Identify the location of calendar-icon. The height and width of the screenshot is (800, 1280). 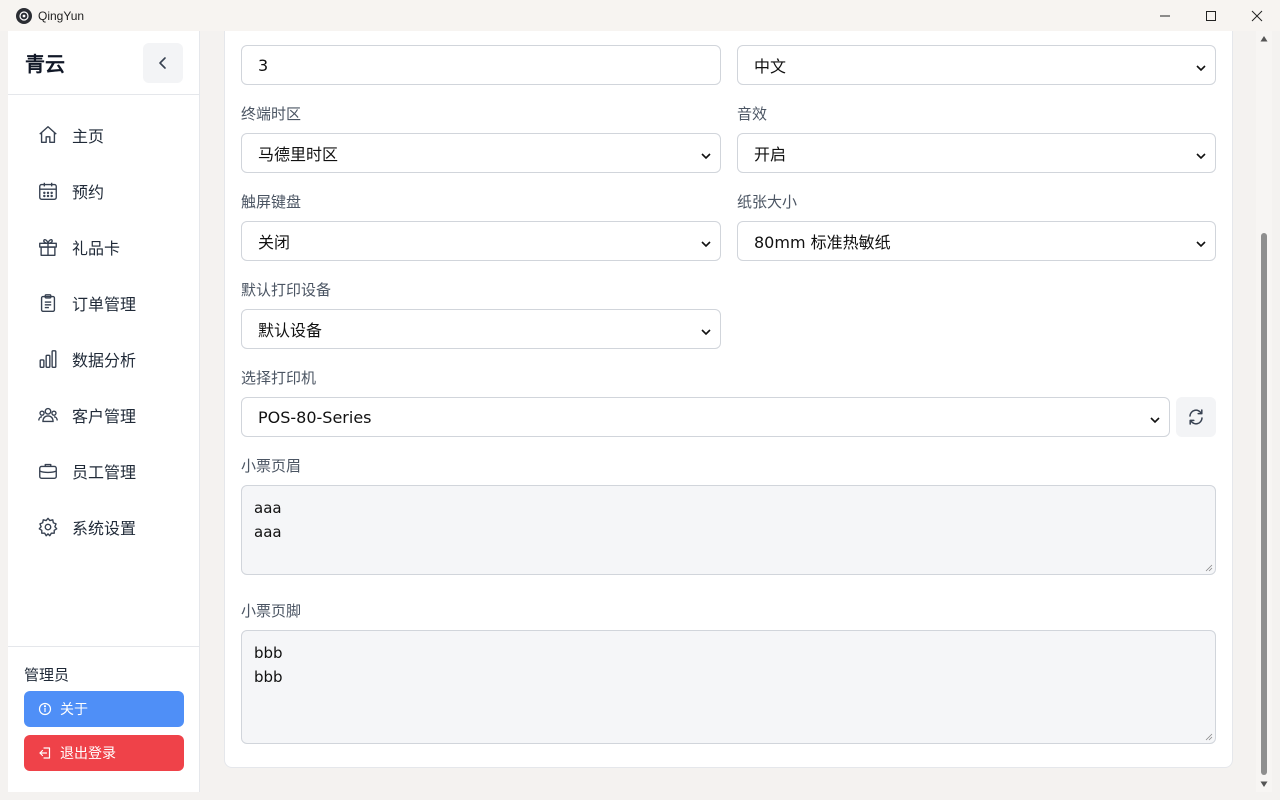
(48, 191).